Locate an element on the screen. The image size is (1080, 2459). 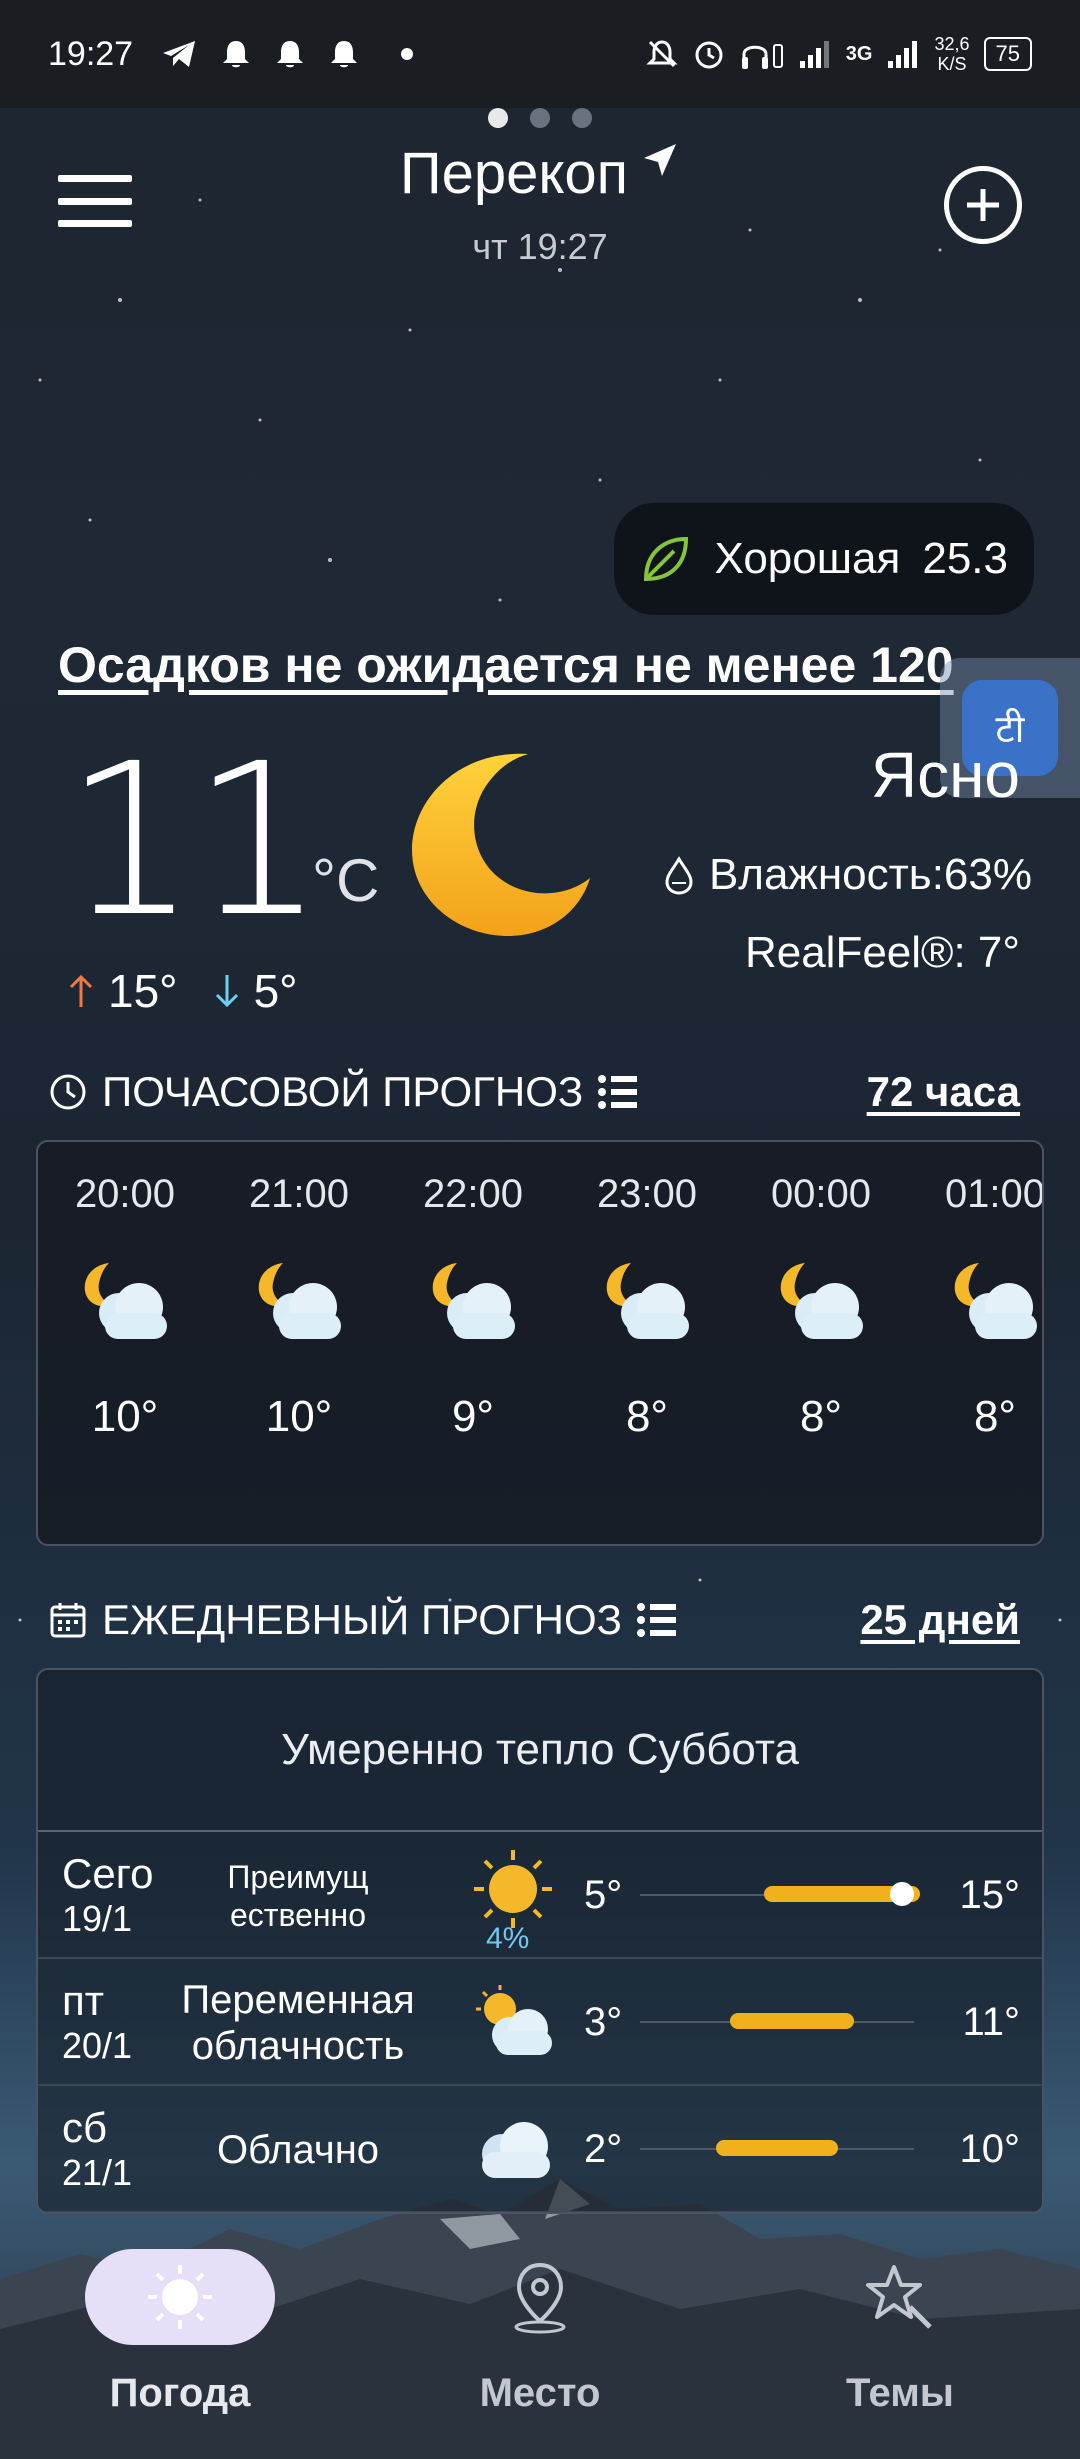
arrow-down-icon is located at coordinates (226, 991).